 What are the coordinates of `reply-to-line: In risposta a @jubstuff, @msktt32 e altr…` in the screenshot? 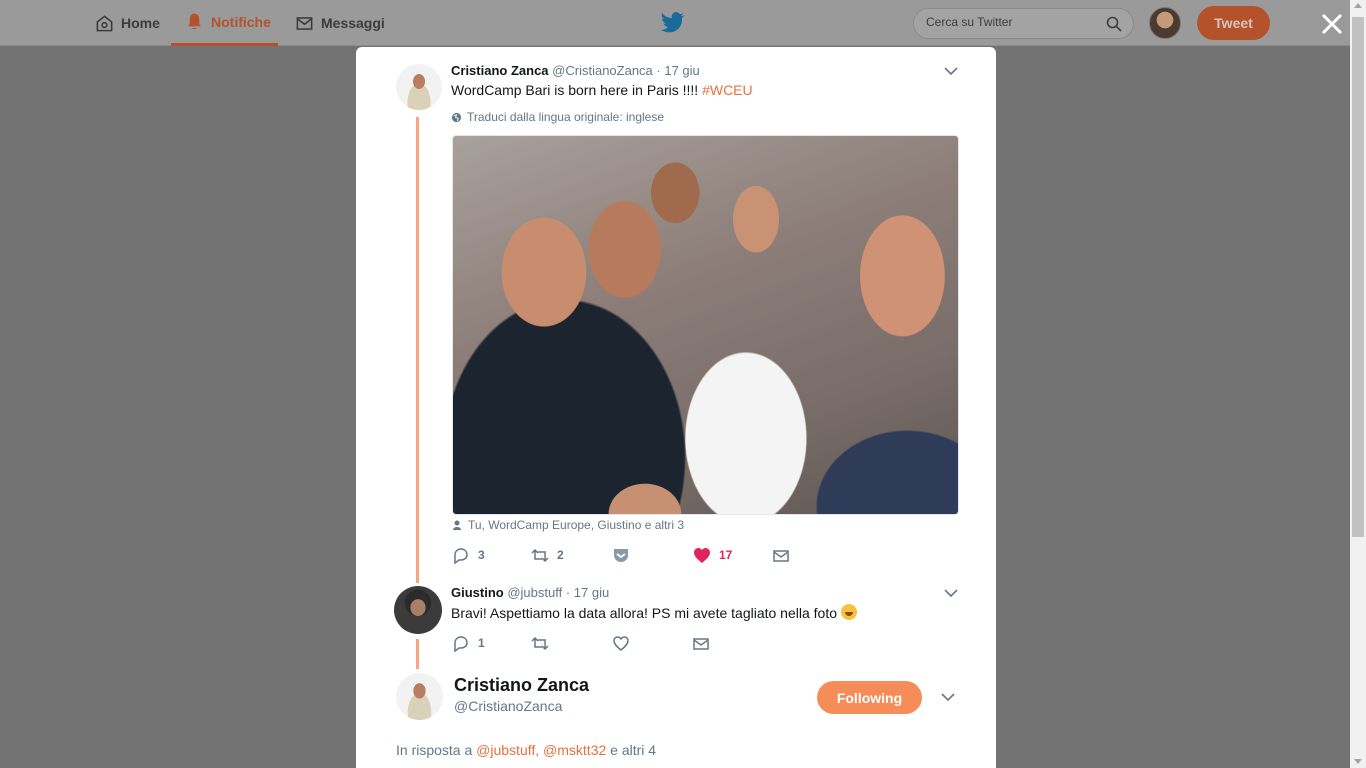 It's located at (526, 750).